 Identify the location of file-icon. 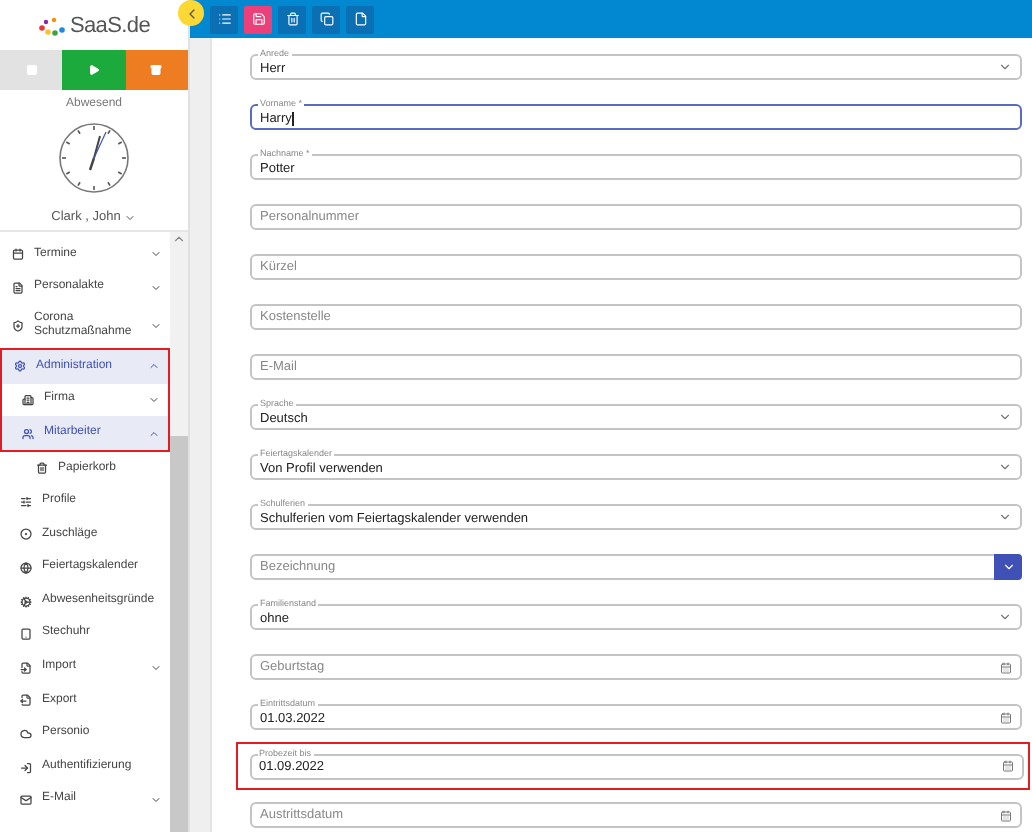
(360, 19).